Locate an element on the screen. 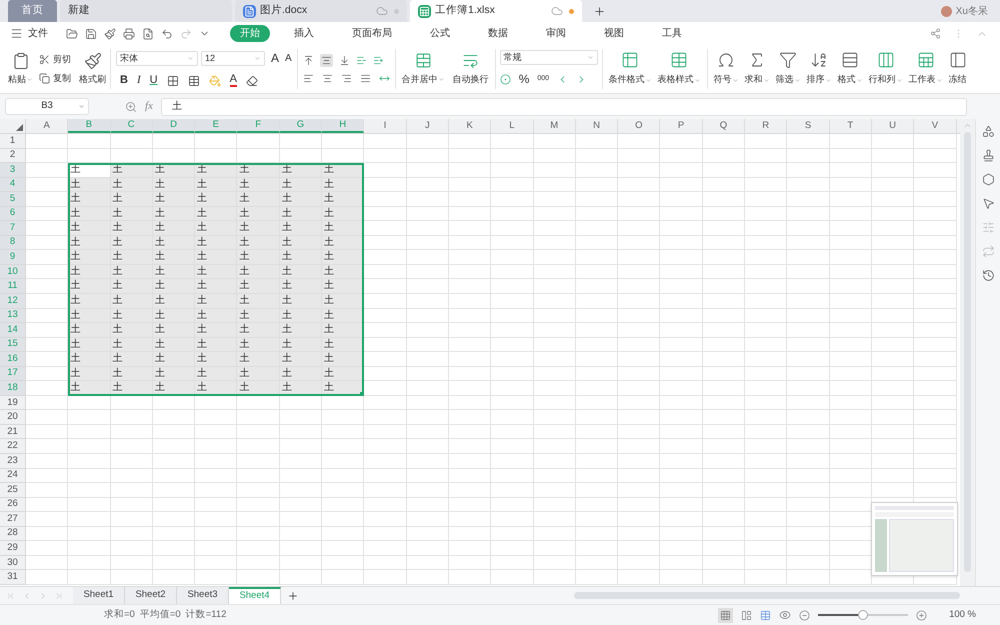 This screenshot has height=625, width=1000. ribbon-tab: 审阅 is located at coordinates (556, 33).